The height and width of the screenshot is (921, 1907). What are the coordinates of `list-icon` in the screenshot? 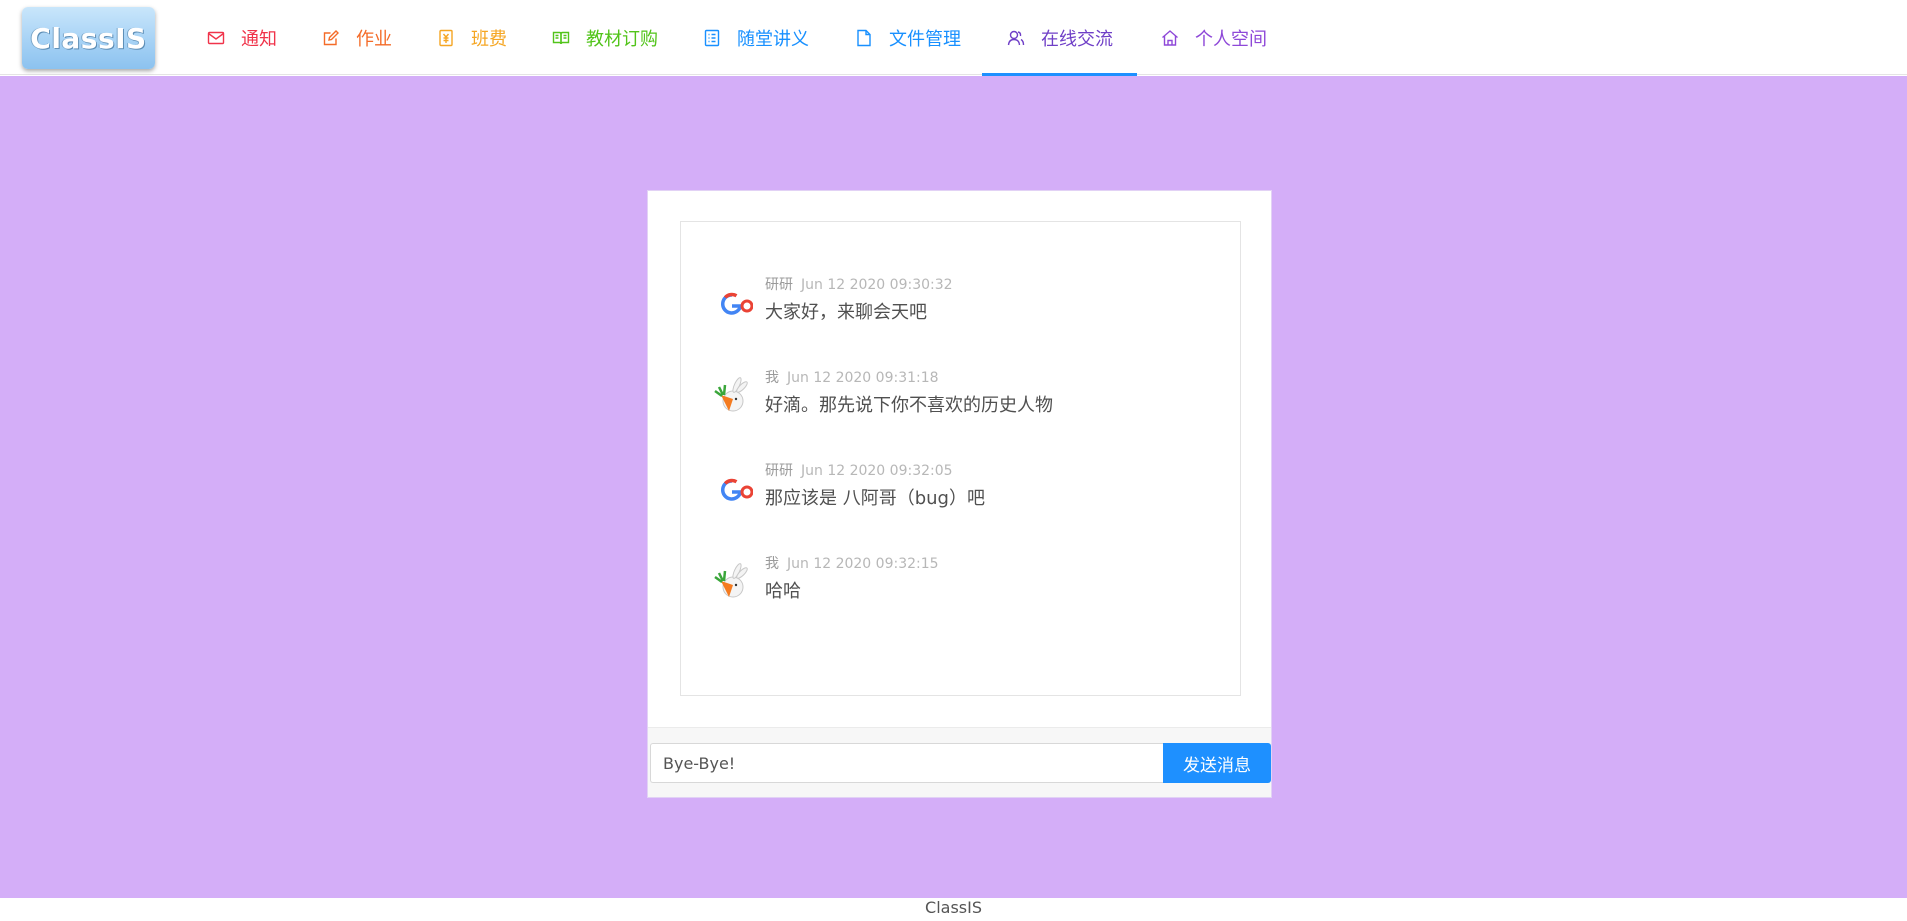 It's located at (712, 37).